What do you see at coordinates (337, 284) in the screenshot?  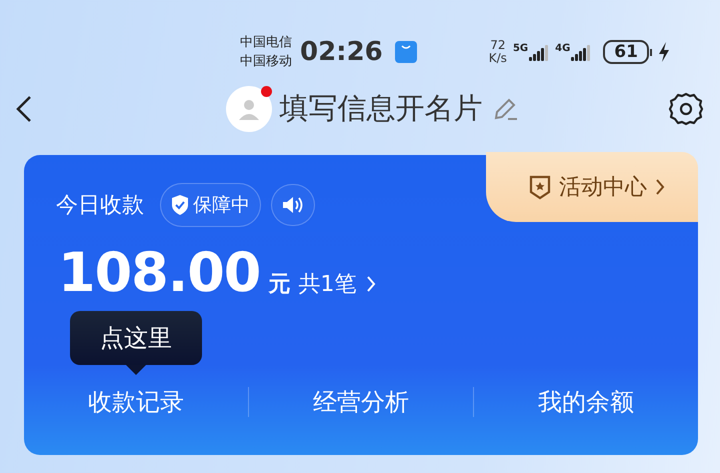 I see `transaction-count-link: 共1笔` at bounding box center [337, 284].